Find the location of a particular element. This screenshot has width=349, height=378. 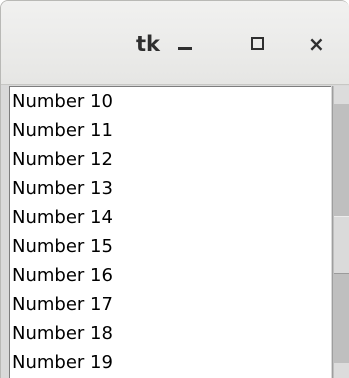

scroll-up-arrow is located at coordinates (341, 95).